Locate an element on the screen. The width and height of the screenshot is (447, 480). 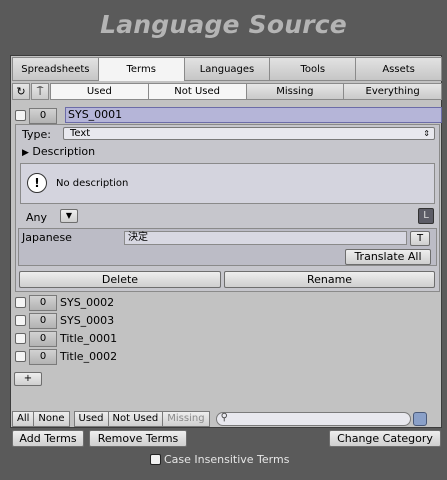
selection-filter-bar: All None Used Not Used Missing ⚲ is located at coordinates (227, 418).